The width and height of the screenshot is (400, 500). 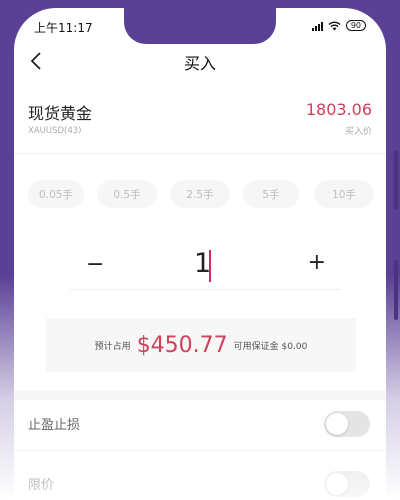 I want to click on lot-options: 0.05手 0.5手 2.5手 5手 10手, so click(x=207, y=194).